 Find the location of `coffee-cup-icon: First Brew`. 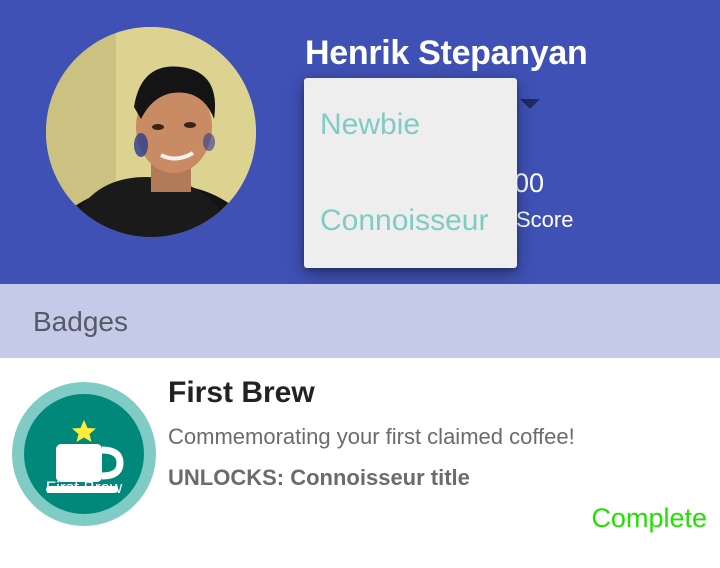

coffee-cup-icon: First Brew is located at coordinates (84, 454).